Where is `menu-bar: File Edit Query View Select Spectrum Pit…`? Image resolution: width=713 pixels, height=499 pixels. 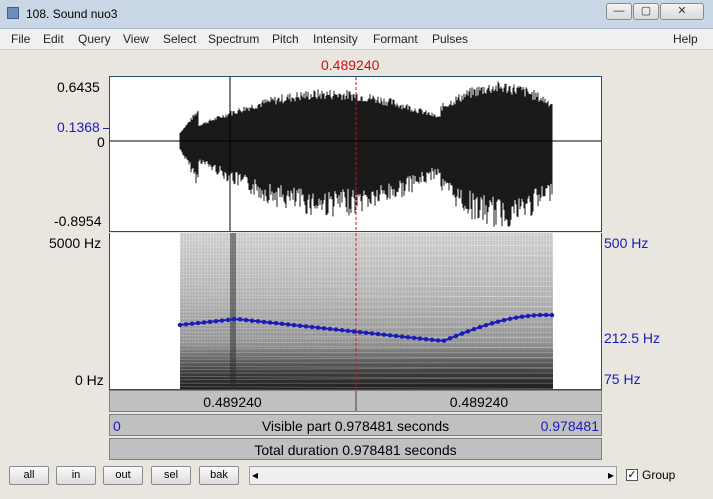 menu-bar: File Edit Query View Select Spectrum Pit… is located at coordinates (356, 39).